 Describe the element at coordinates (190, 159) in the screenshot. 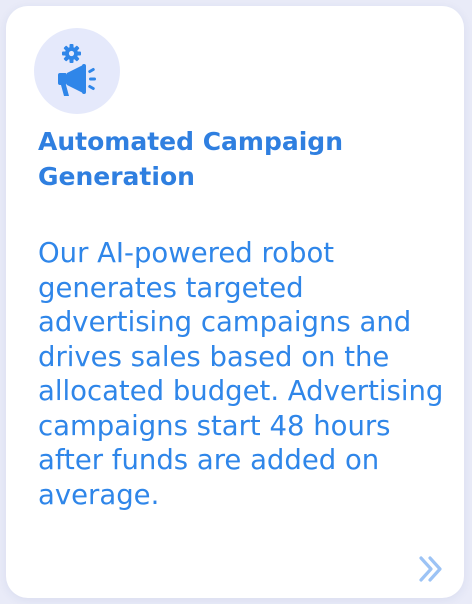

I see `card-title: Automated Campaign Generation` at that location.